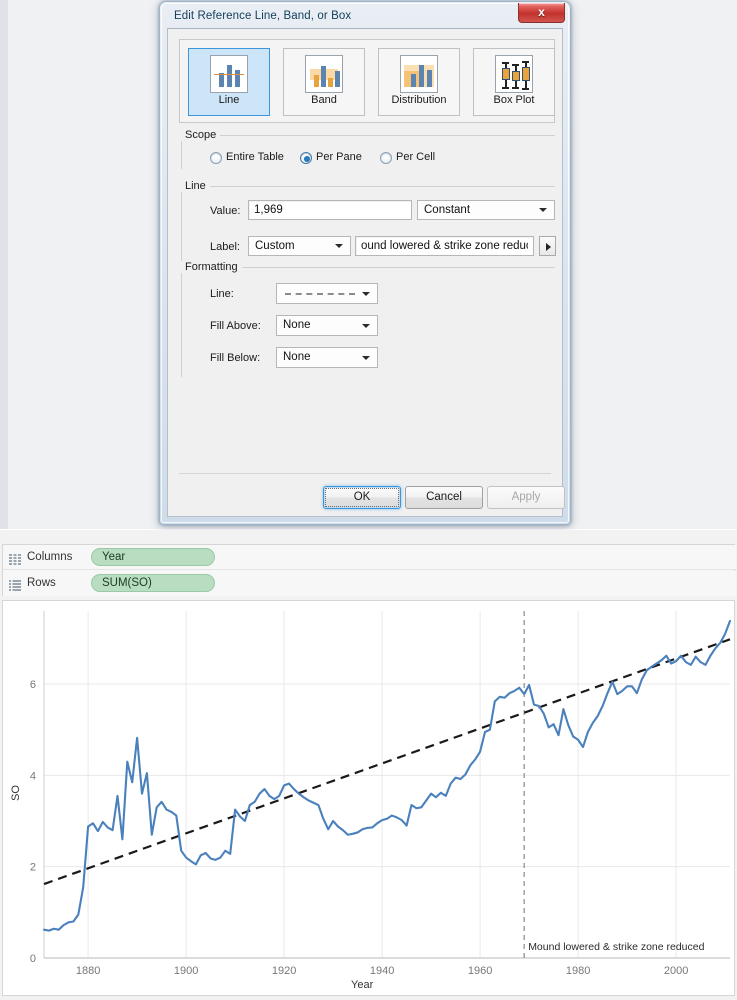 This screenshot has height=1000, width=737. Describe the element at coordinates (486, 210) in the screenshot. I see `value-type-combo: Constant` at that location.